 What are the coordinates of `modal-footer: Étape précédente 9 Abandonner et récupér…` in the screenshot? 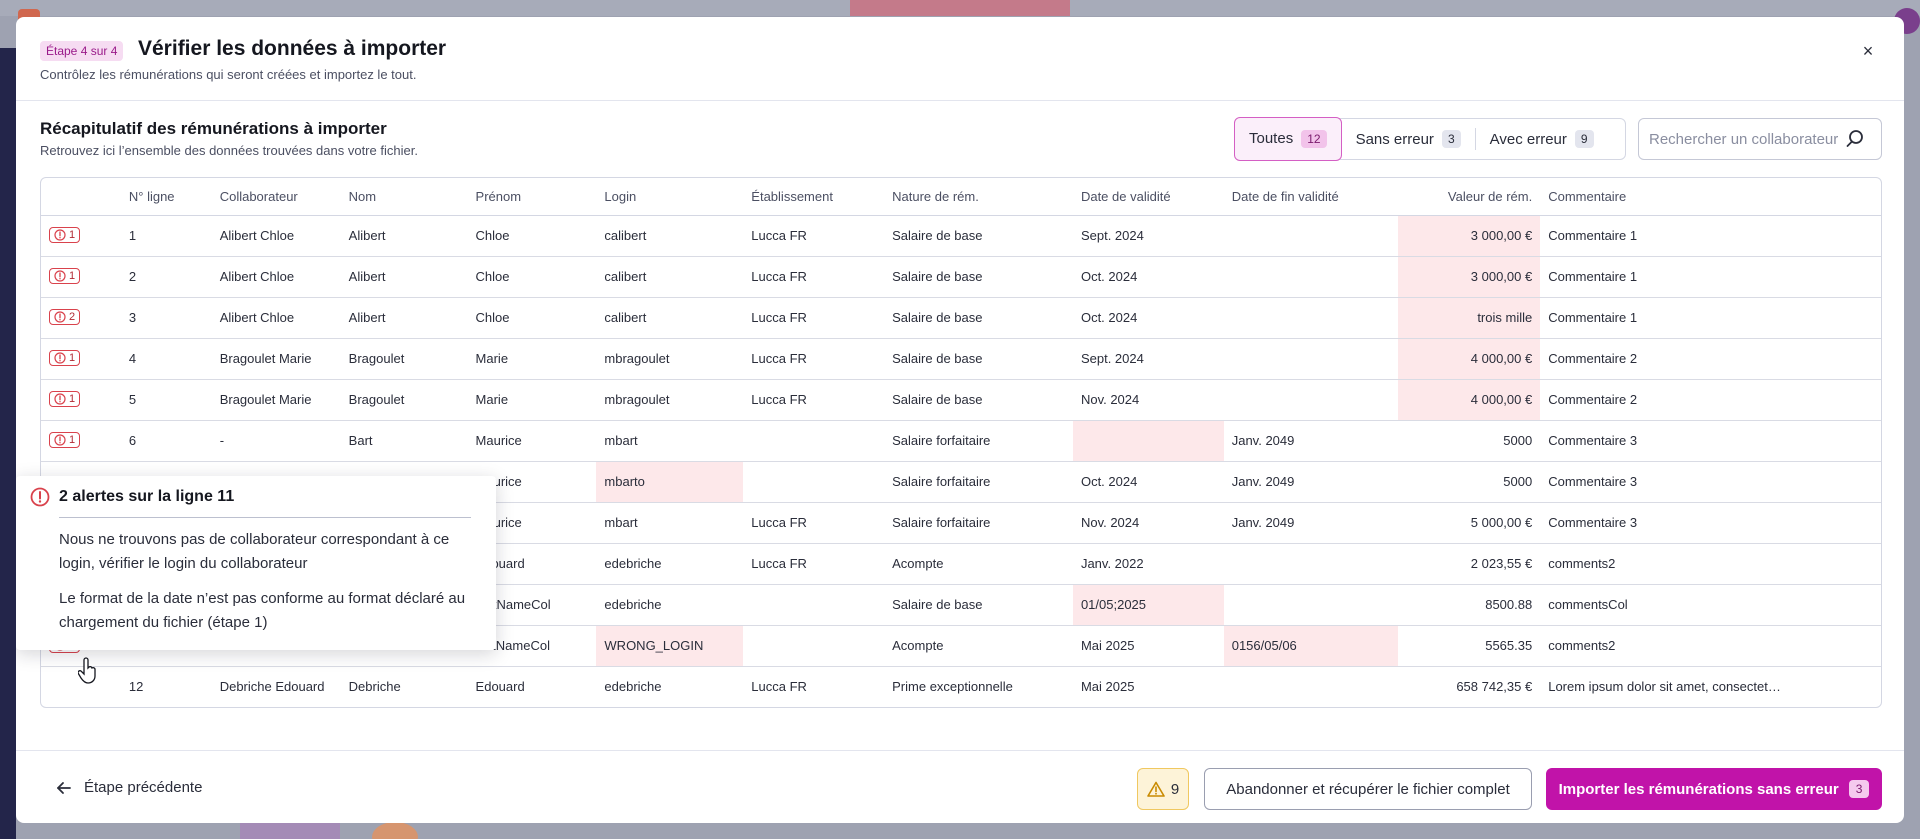 It's located at (960, 786).